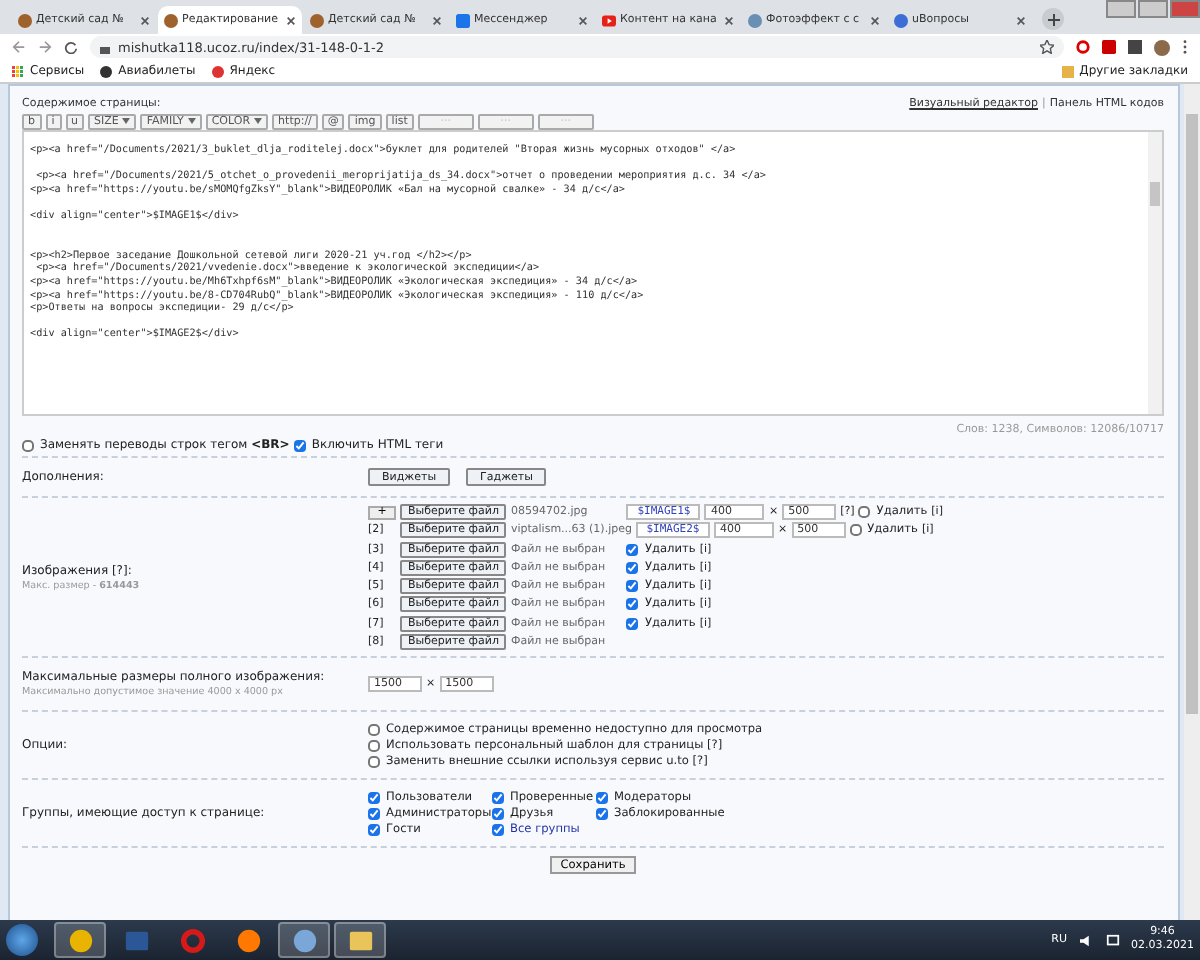 Image resolution: width=1200 pixels, height=960 pixels. I want to click on back-icon, so click(19, 47).